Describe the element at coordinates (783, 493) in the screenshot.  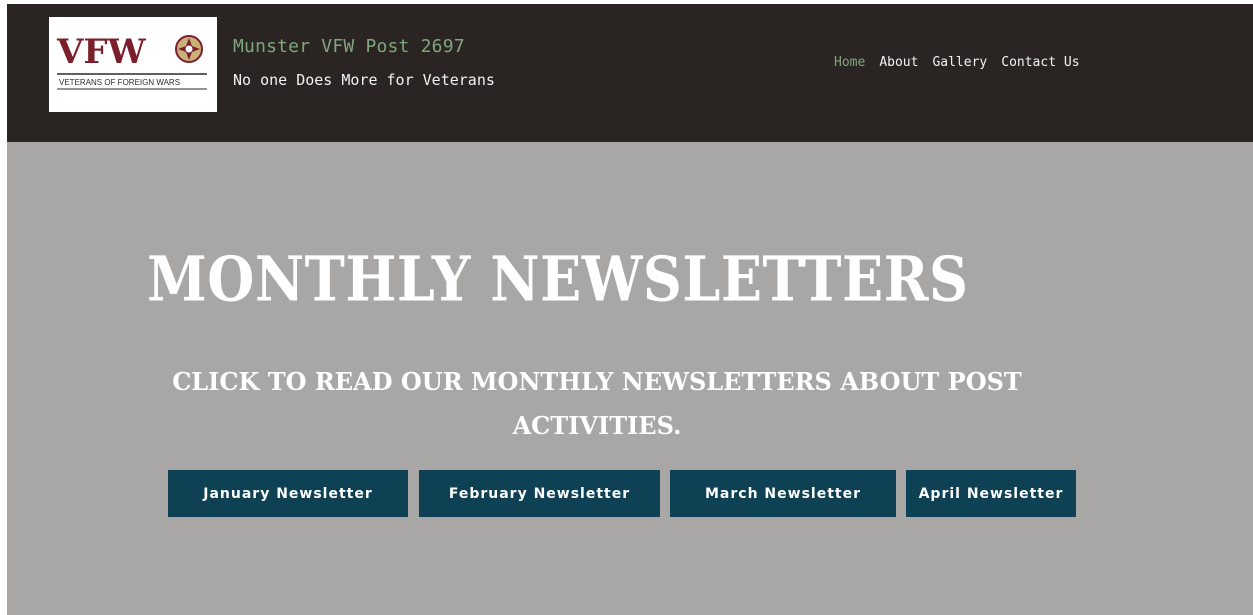
I see `march-newsletter-button: March Newsletter` at that location.